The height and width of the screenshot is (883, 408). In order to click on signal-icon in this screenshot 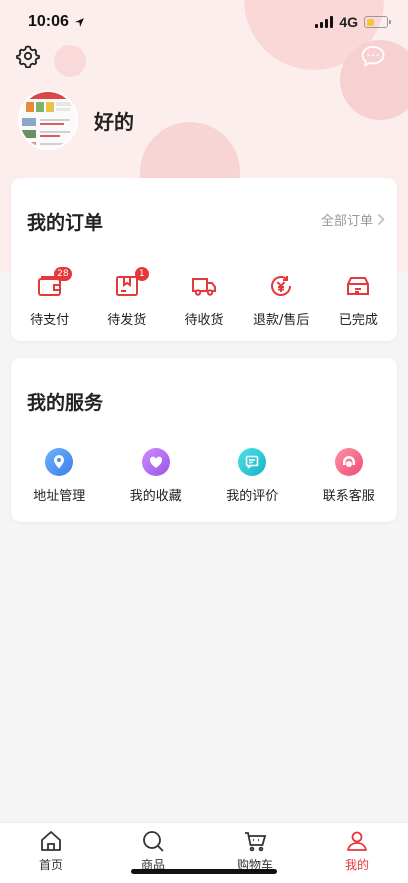, I will do `click(324, 22)`.